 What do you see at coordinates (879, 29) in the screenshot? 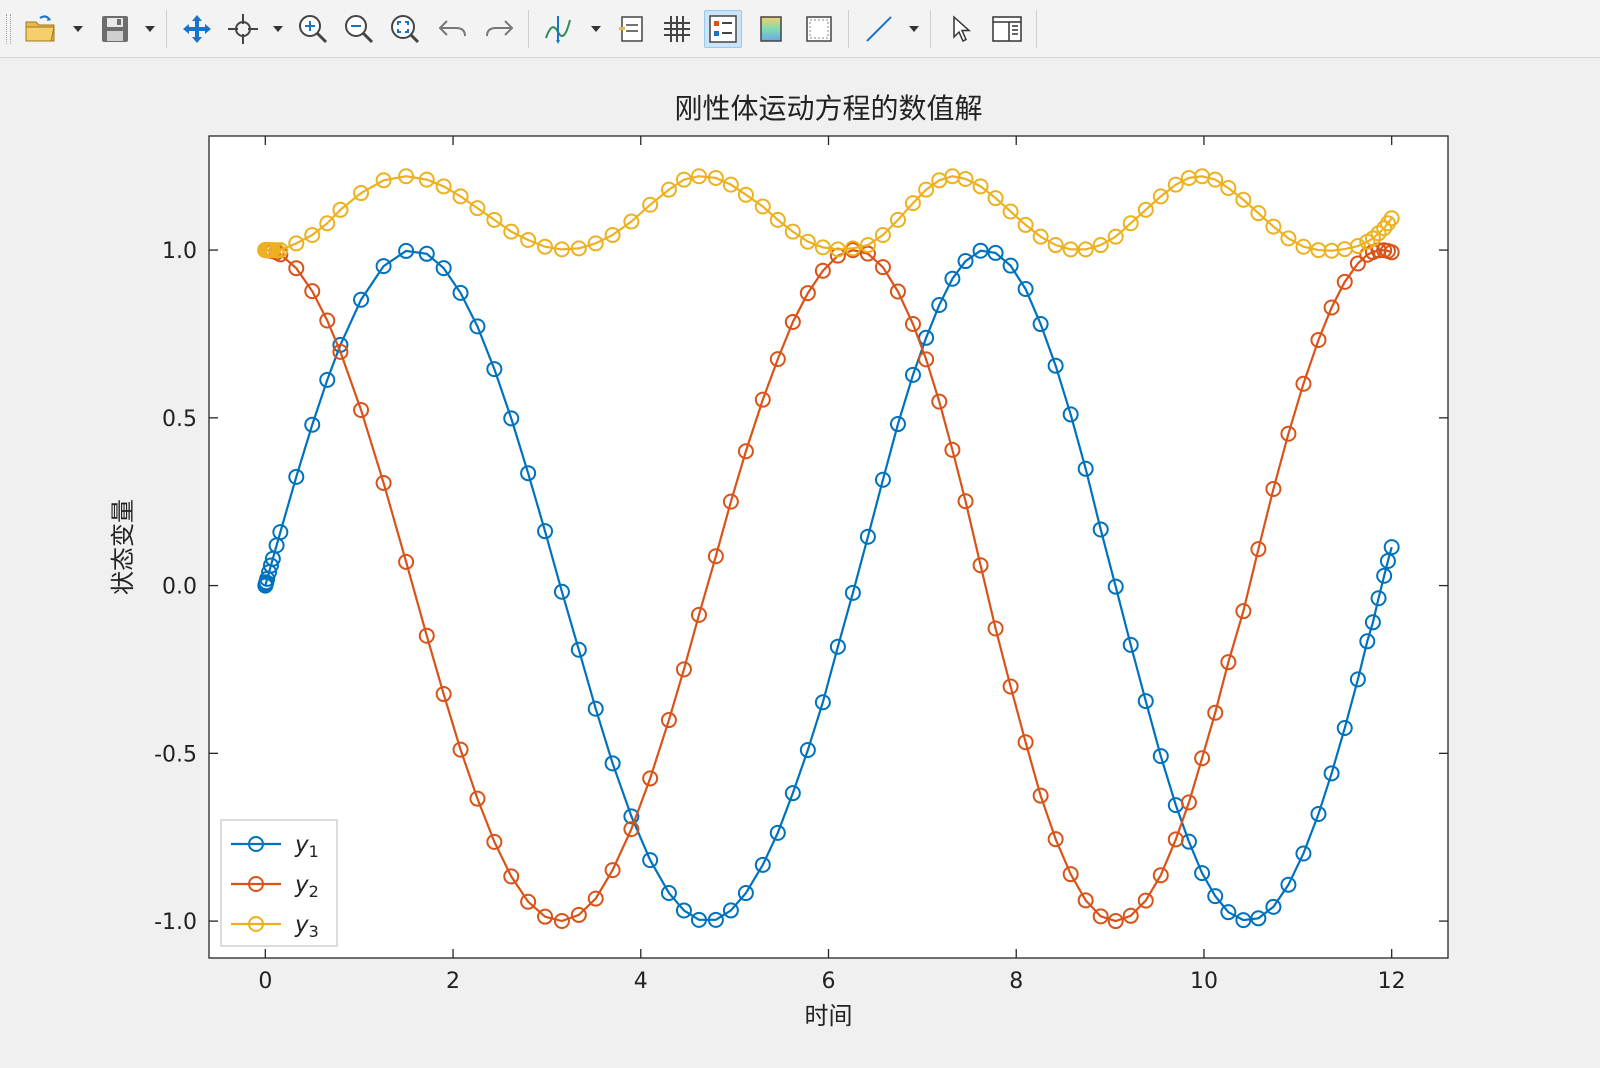
I see `insert-line-icon` at bounding box center [879, 29].